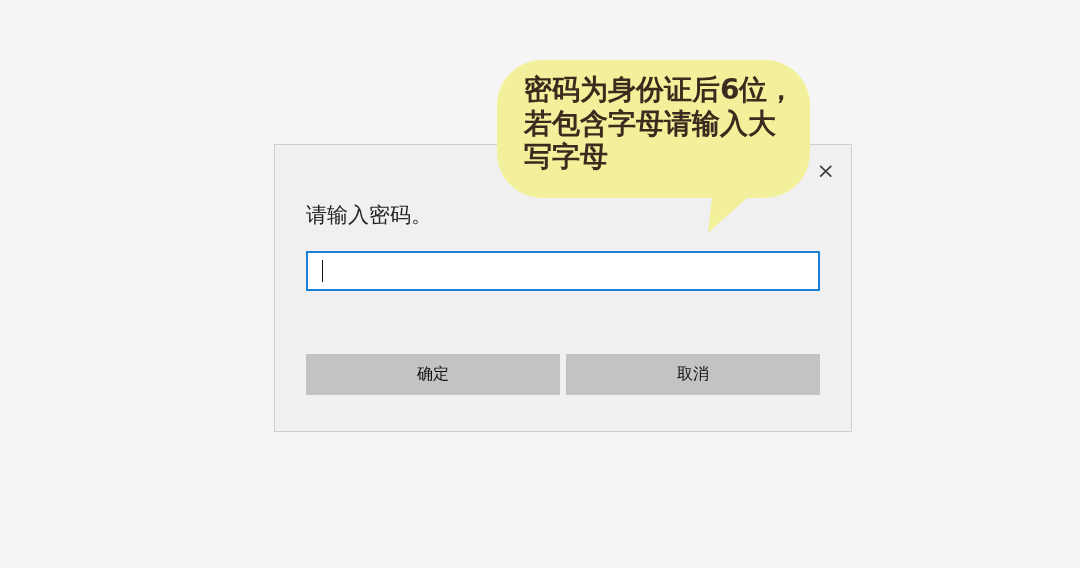  I want to click on speech-bubble: 密码为身份证后6位，若包含字母请输入大写字母, so click(653, 147).